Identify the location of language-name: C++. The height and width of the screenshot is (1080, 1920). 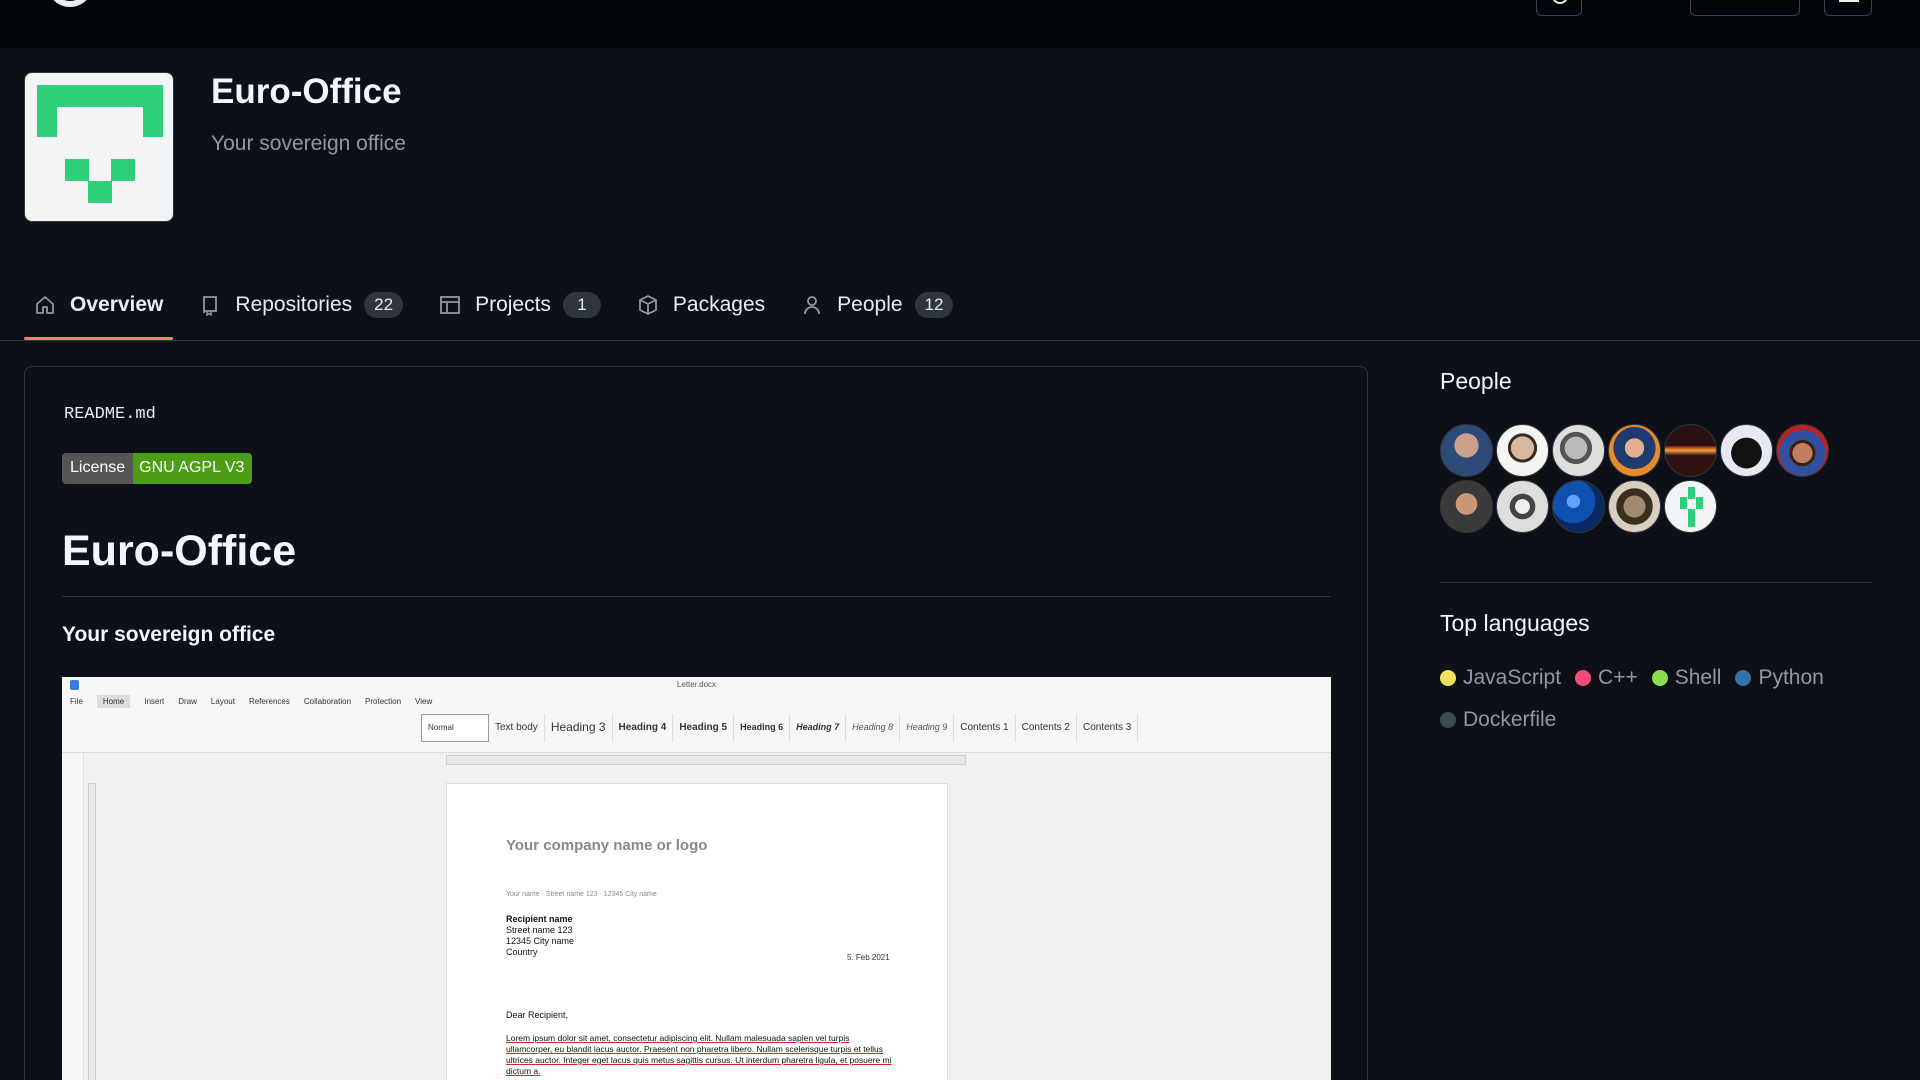
(1618, 677).